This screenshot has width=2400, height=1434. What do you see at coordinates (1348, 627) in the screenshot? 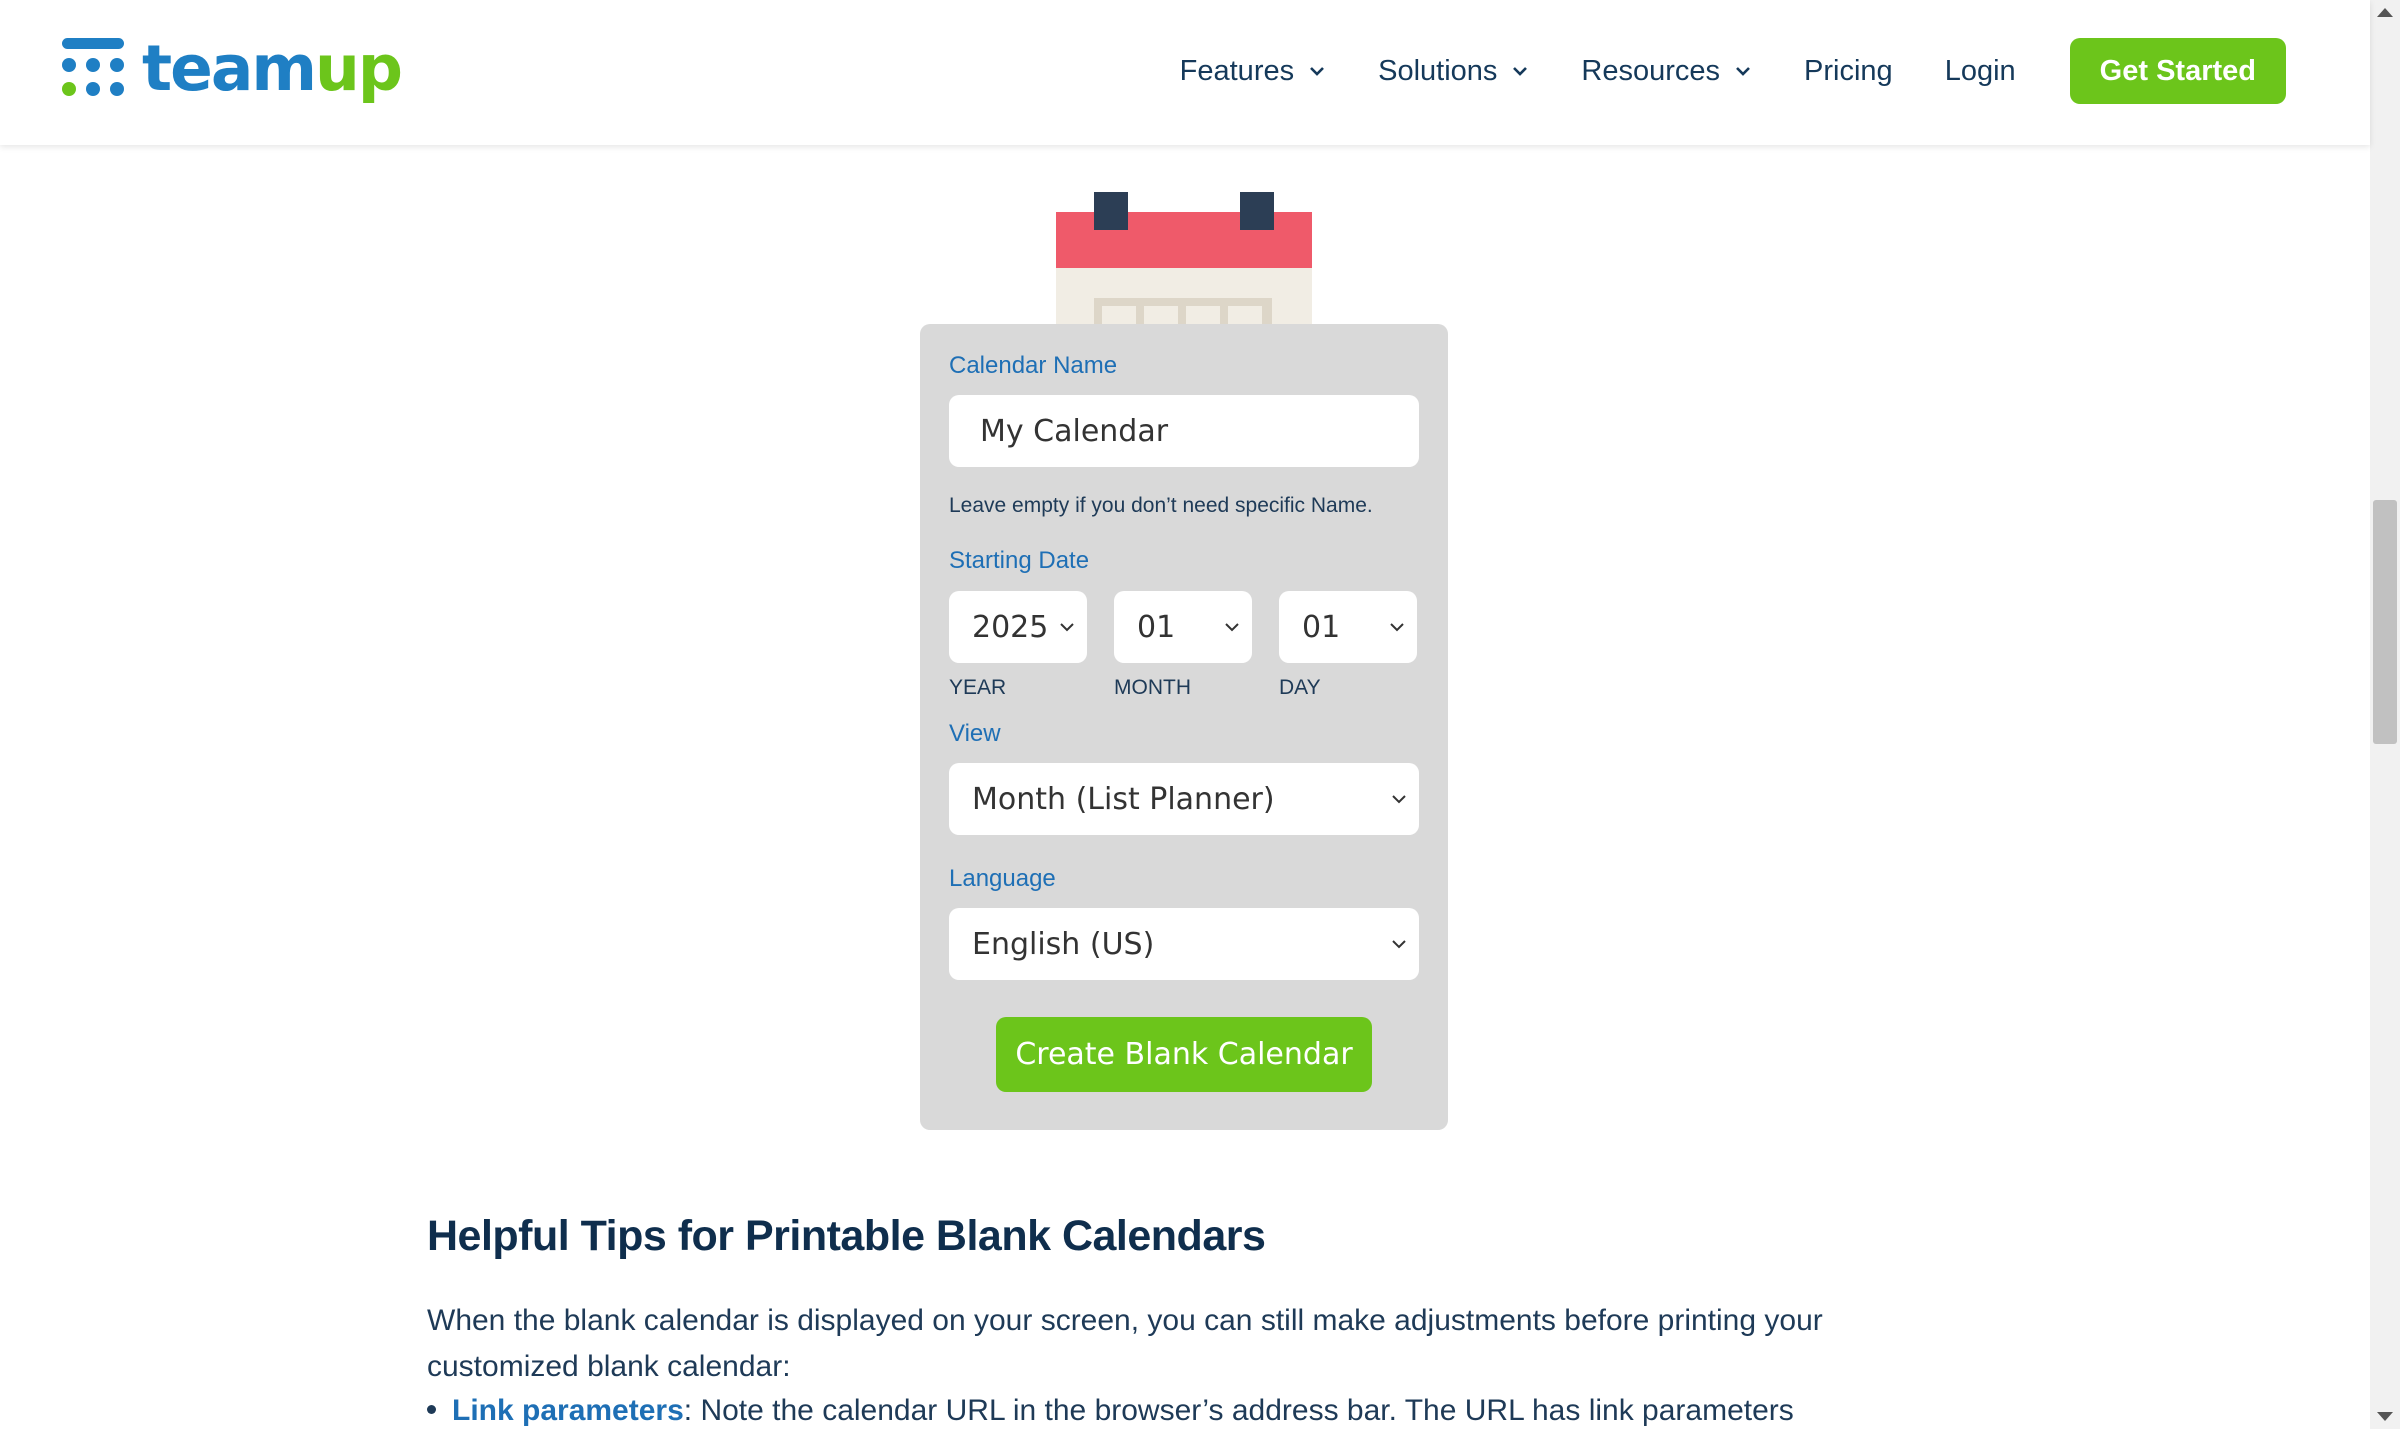
I see `day-select: 01` at bounding box center [1348, 627].